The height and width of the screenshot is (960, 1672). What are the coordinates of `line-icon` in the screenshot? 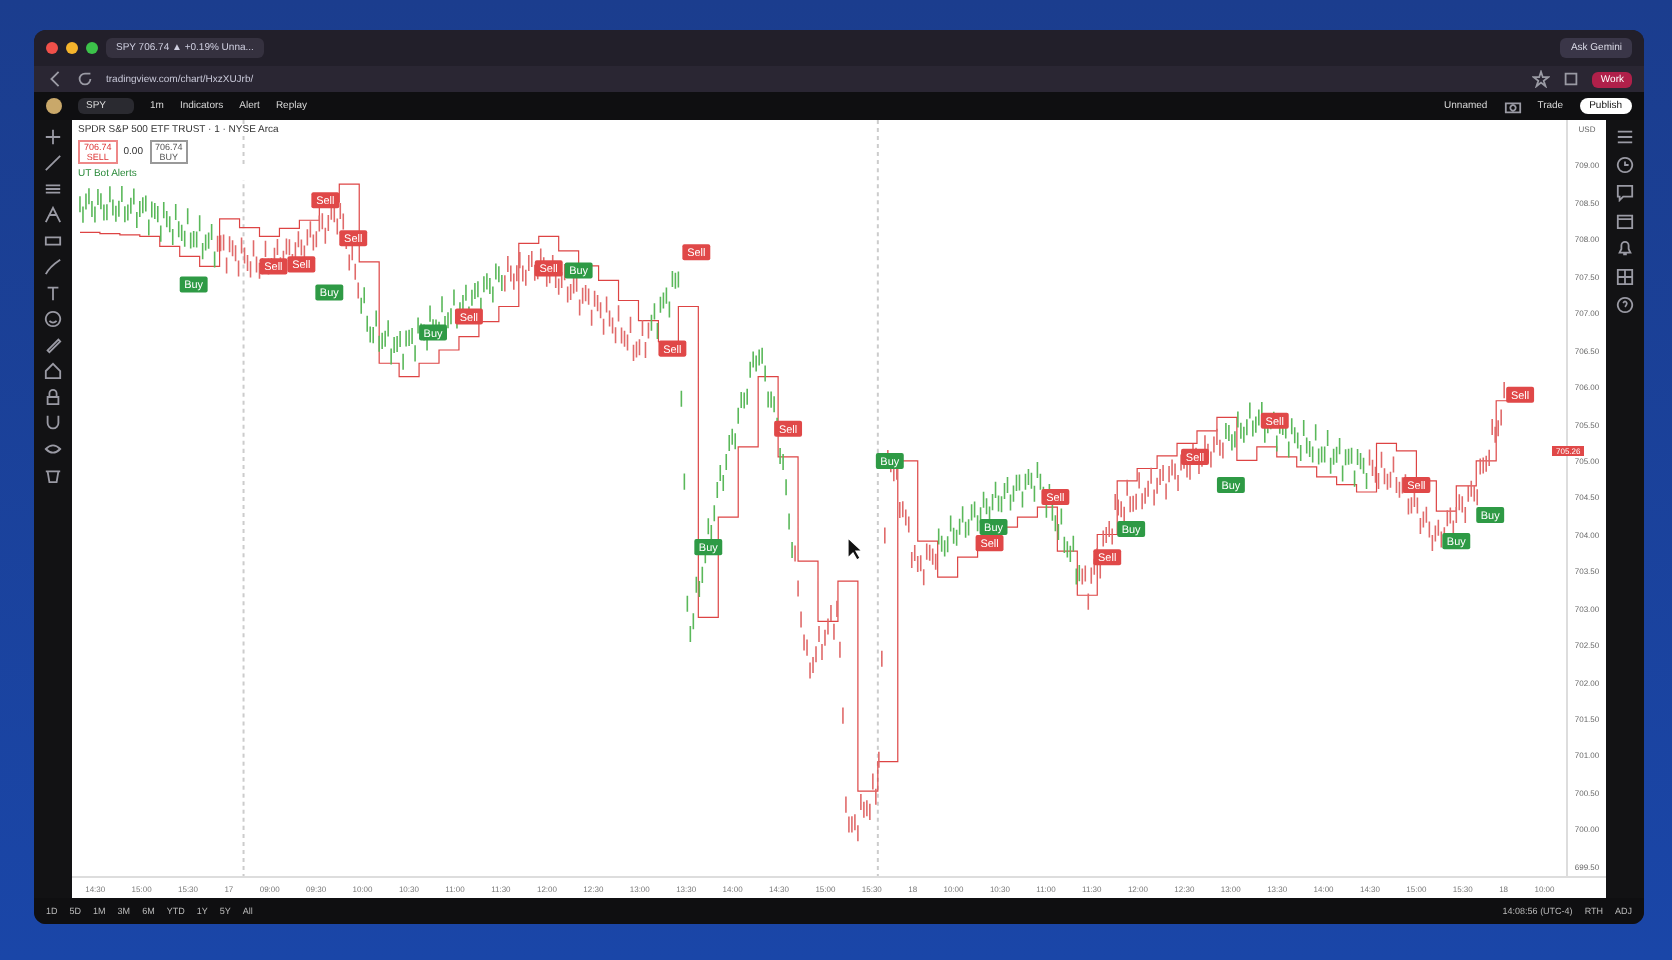 It's located at (53, 163).